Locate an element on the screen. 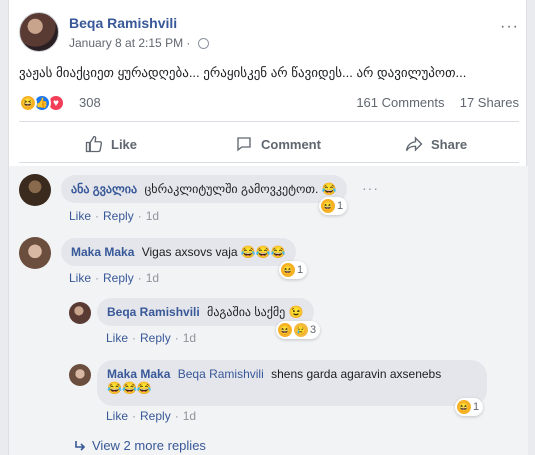 The image size is (535, 455). replier-name: Beqa Ramishvili is located at coordinates (153, 312).